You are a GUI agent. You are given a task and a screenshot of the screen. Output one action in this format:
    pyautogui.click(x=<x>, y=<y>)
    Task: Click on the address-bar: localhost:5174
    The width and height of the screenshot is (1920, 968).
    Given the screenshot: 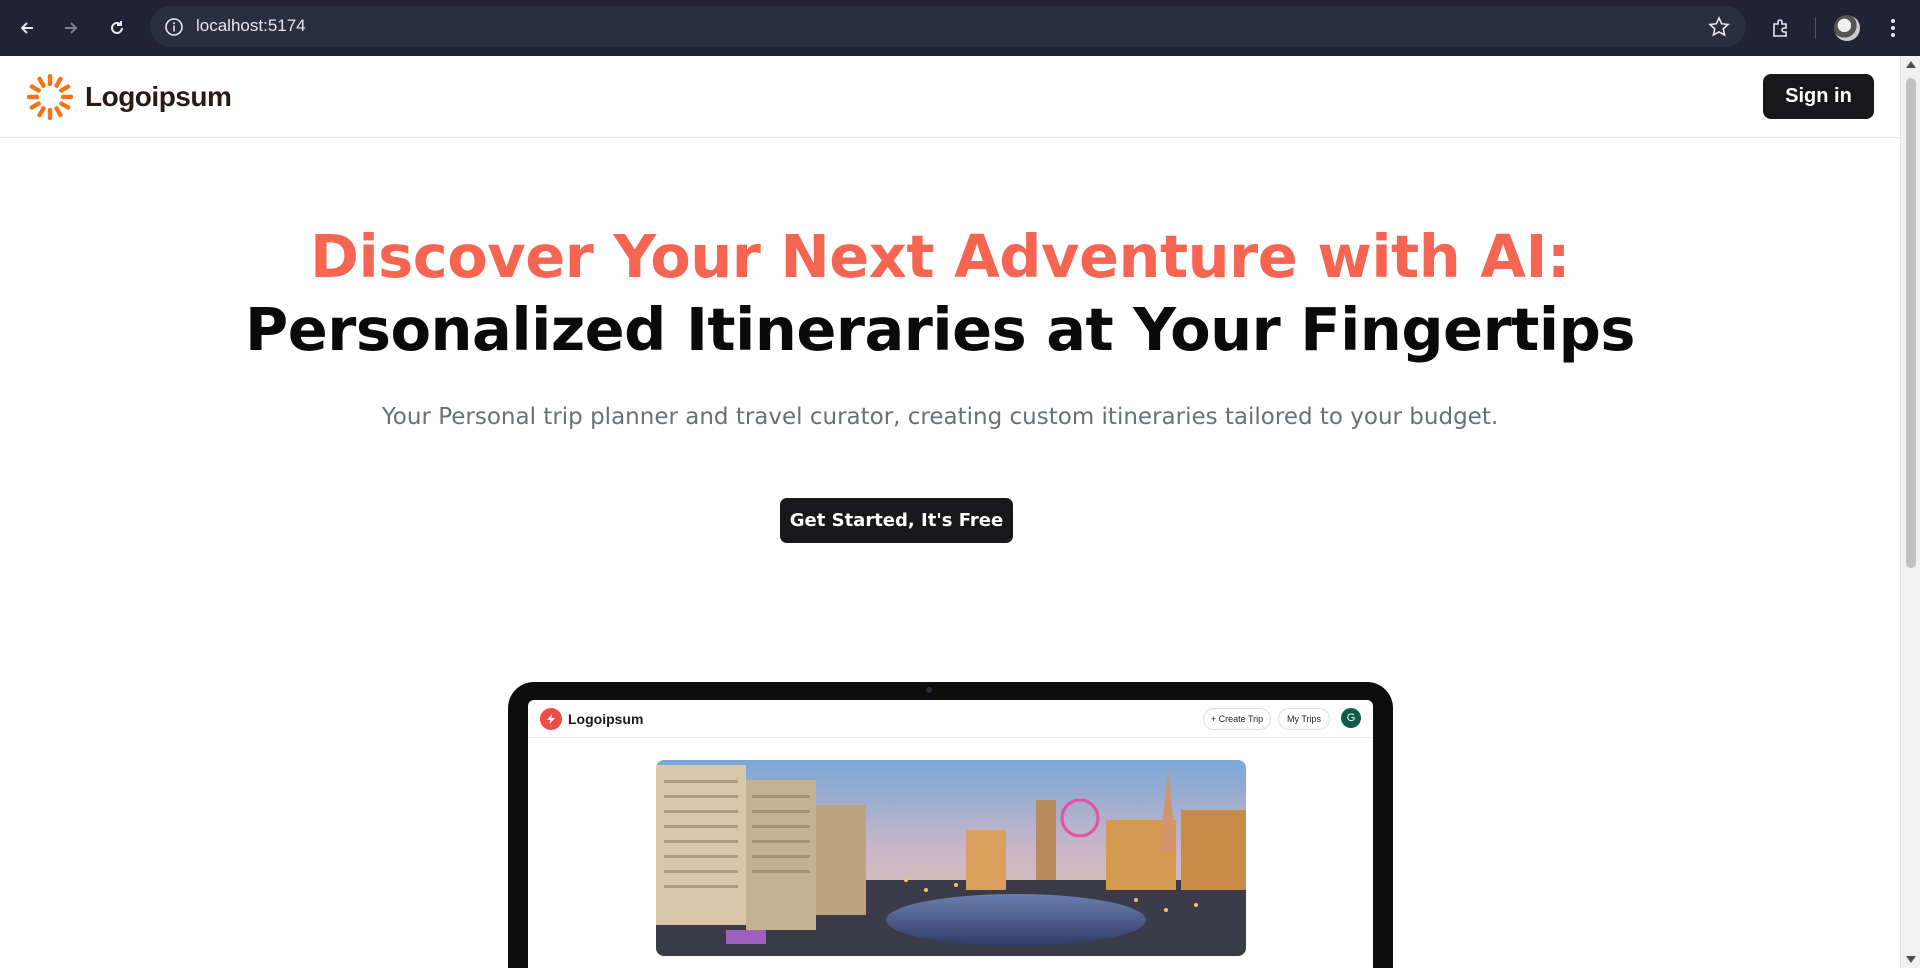 What is the action you would take?
    pyautogui.click(x=948, y=26)
    